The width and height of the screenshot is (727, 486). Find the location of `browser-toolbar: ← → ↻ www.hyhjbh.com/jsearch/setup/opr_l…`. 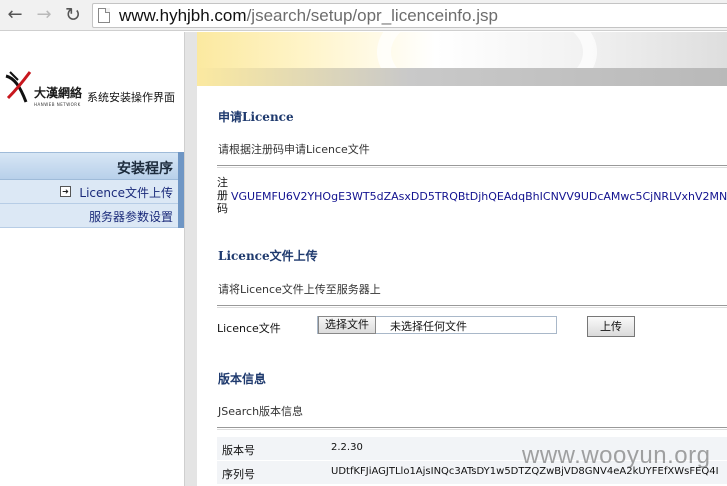

browser-toolbar: ← → ↻ www.hyhjbh.com/jsearch/setup/opr_l… is located at coordinates (363, 15).